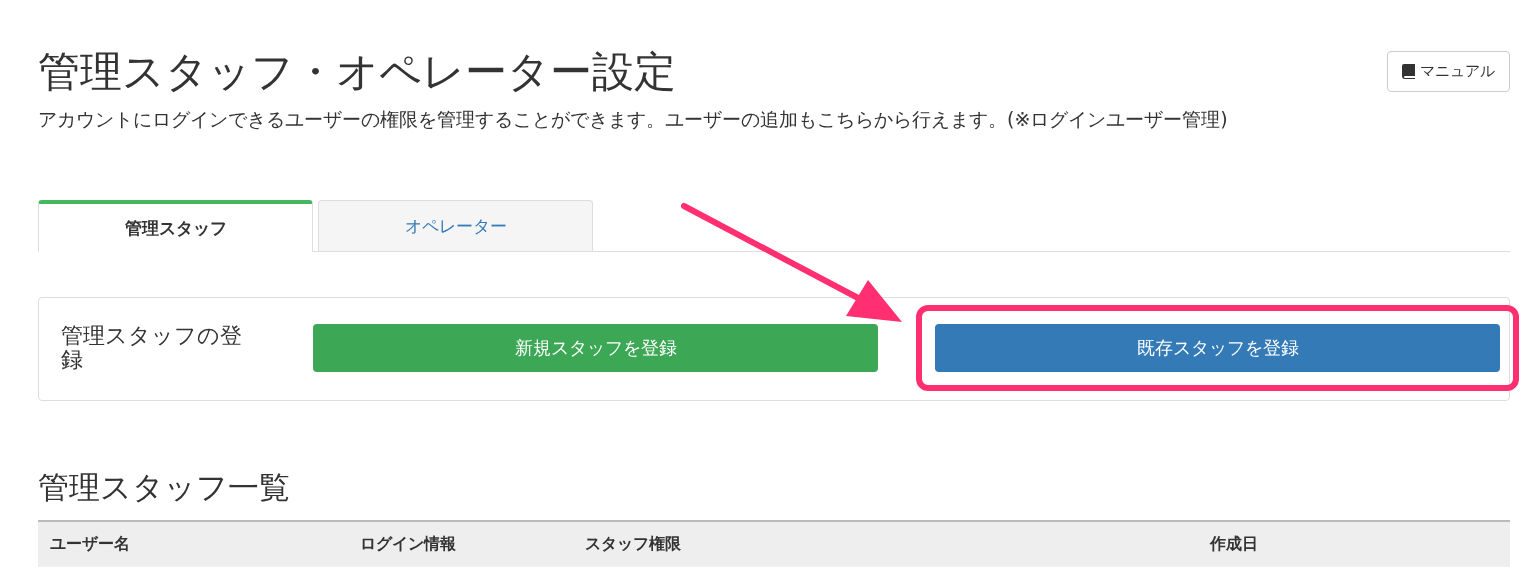 The image size is (1536, 573). Describe the element at coordinates (633, 544) in the screenshot. I see `column-header: スタッフ権限` at that location.